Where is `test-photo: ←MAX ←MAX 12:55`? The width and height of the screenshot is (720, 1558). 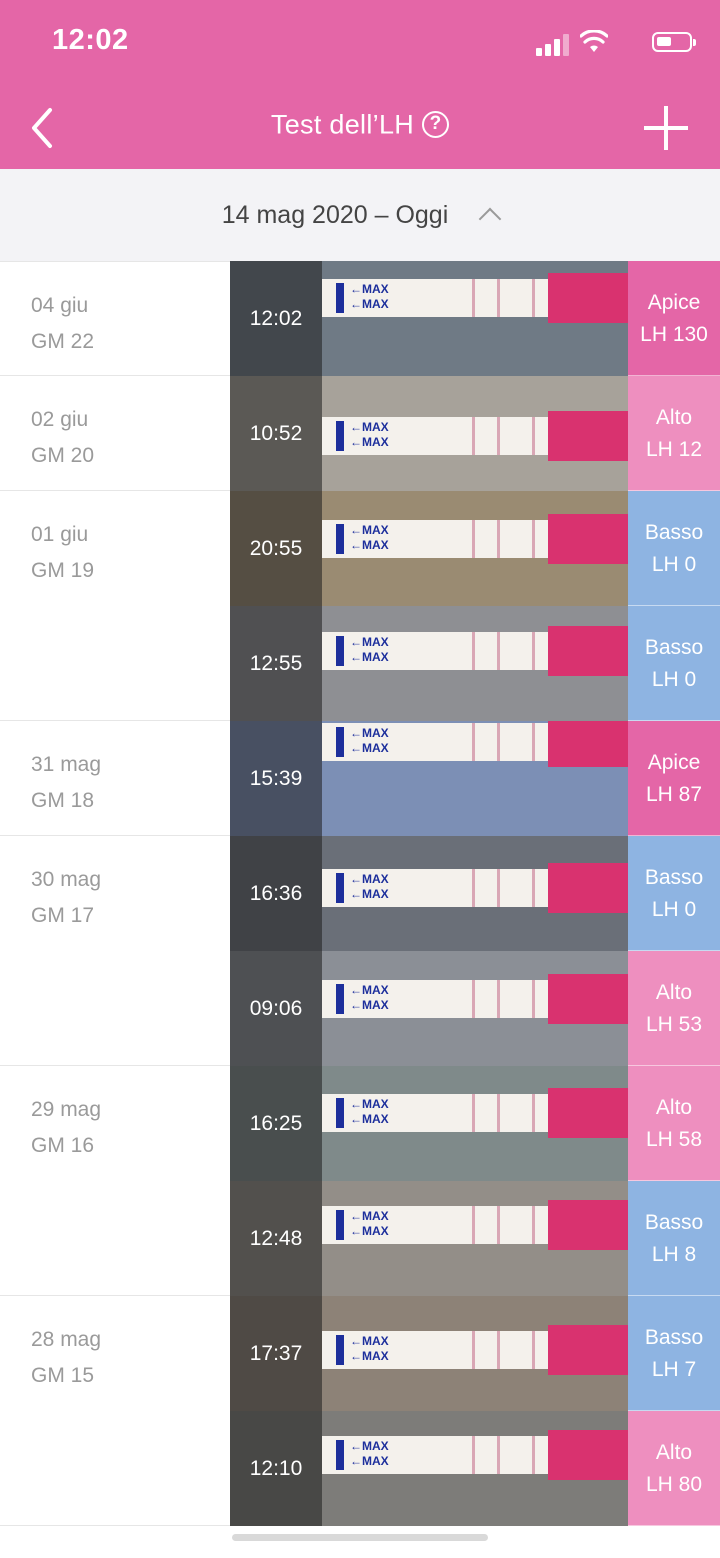 test-photo: ←MAX ←MAX 12:55 is located at coordinates (429, 664).